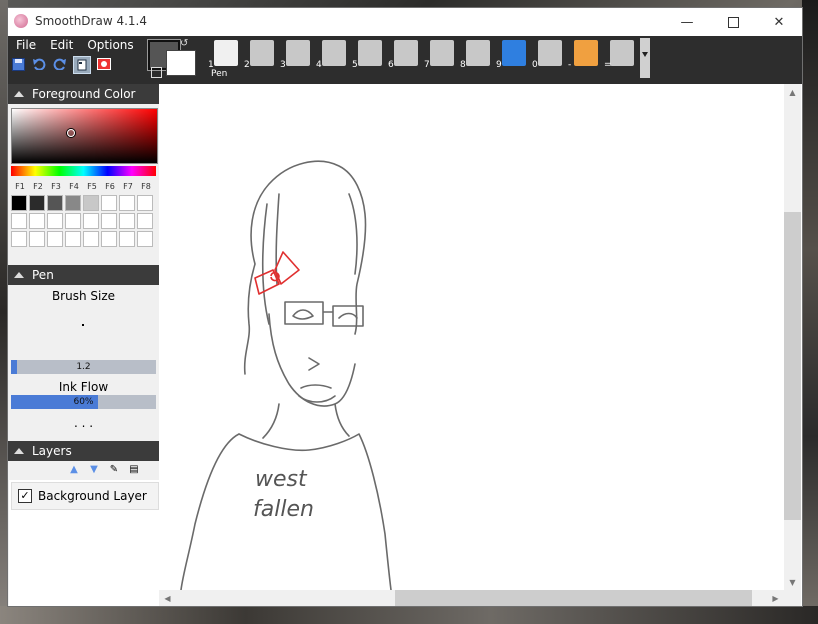 Image resolution: width=818 pixels, height=624 pixels. I want to click on brush-size-label: Brush Size, so click(83, 296).